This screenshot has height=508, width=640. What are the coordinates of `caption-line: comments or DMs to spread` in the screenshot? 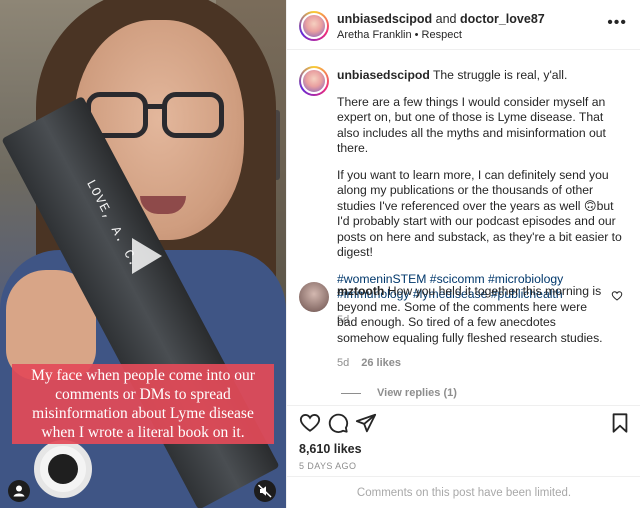 It's located at (143, 394).